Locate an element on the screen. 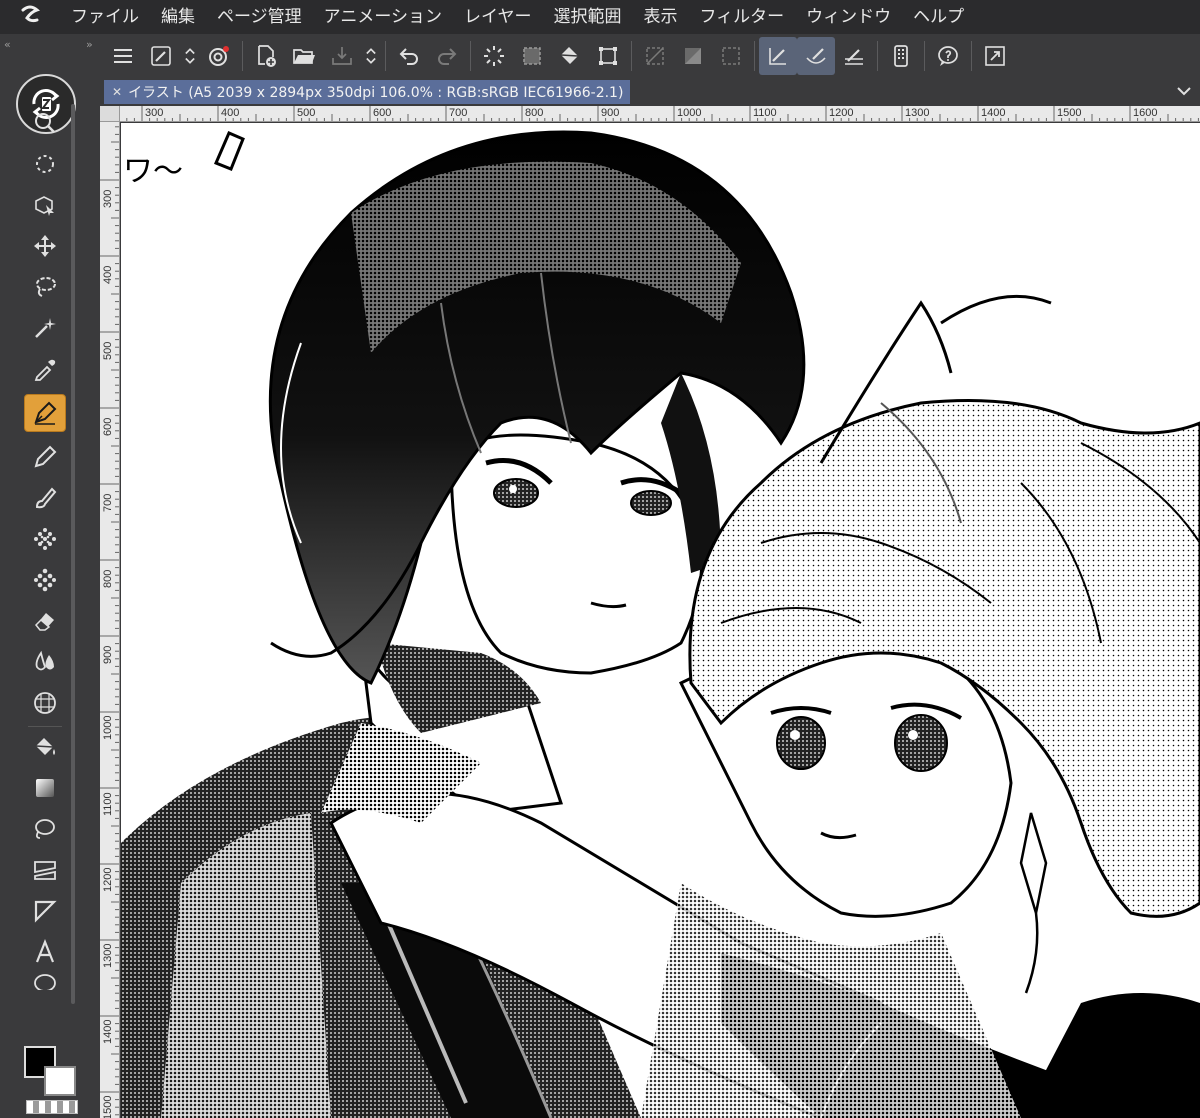 This screenshot has width=1200, height=1118. shape-icon is located at coordinates (45, 829).